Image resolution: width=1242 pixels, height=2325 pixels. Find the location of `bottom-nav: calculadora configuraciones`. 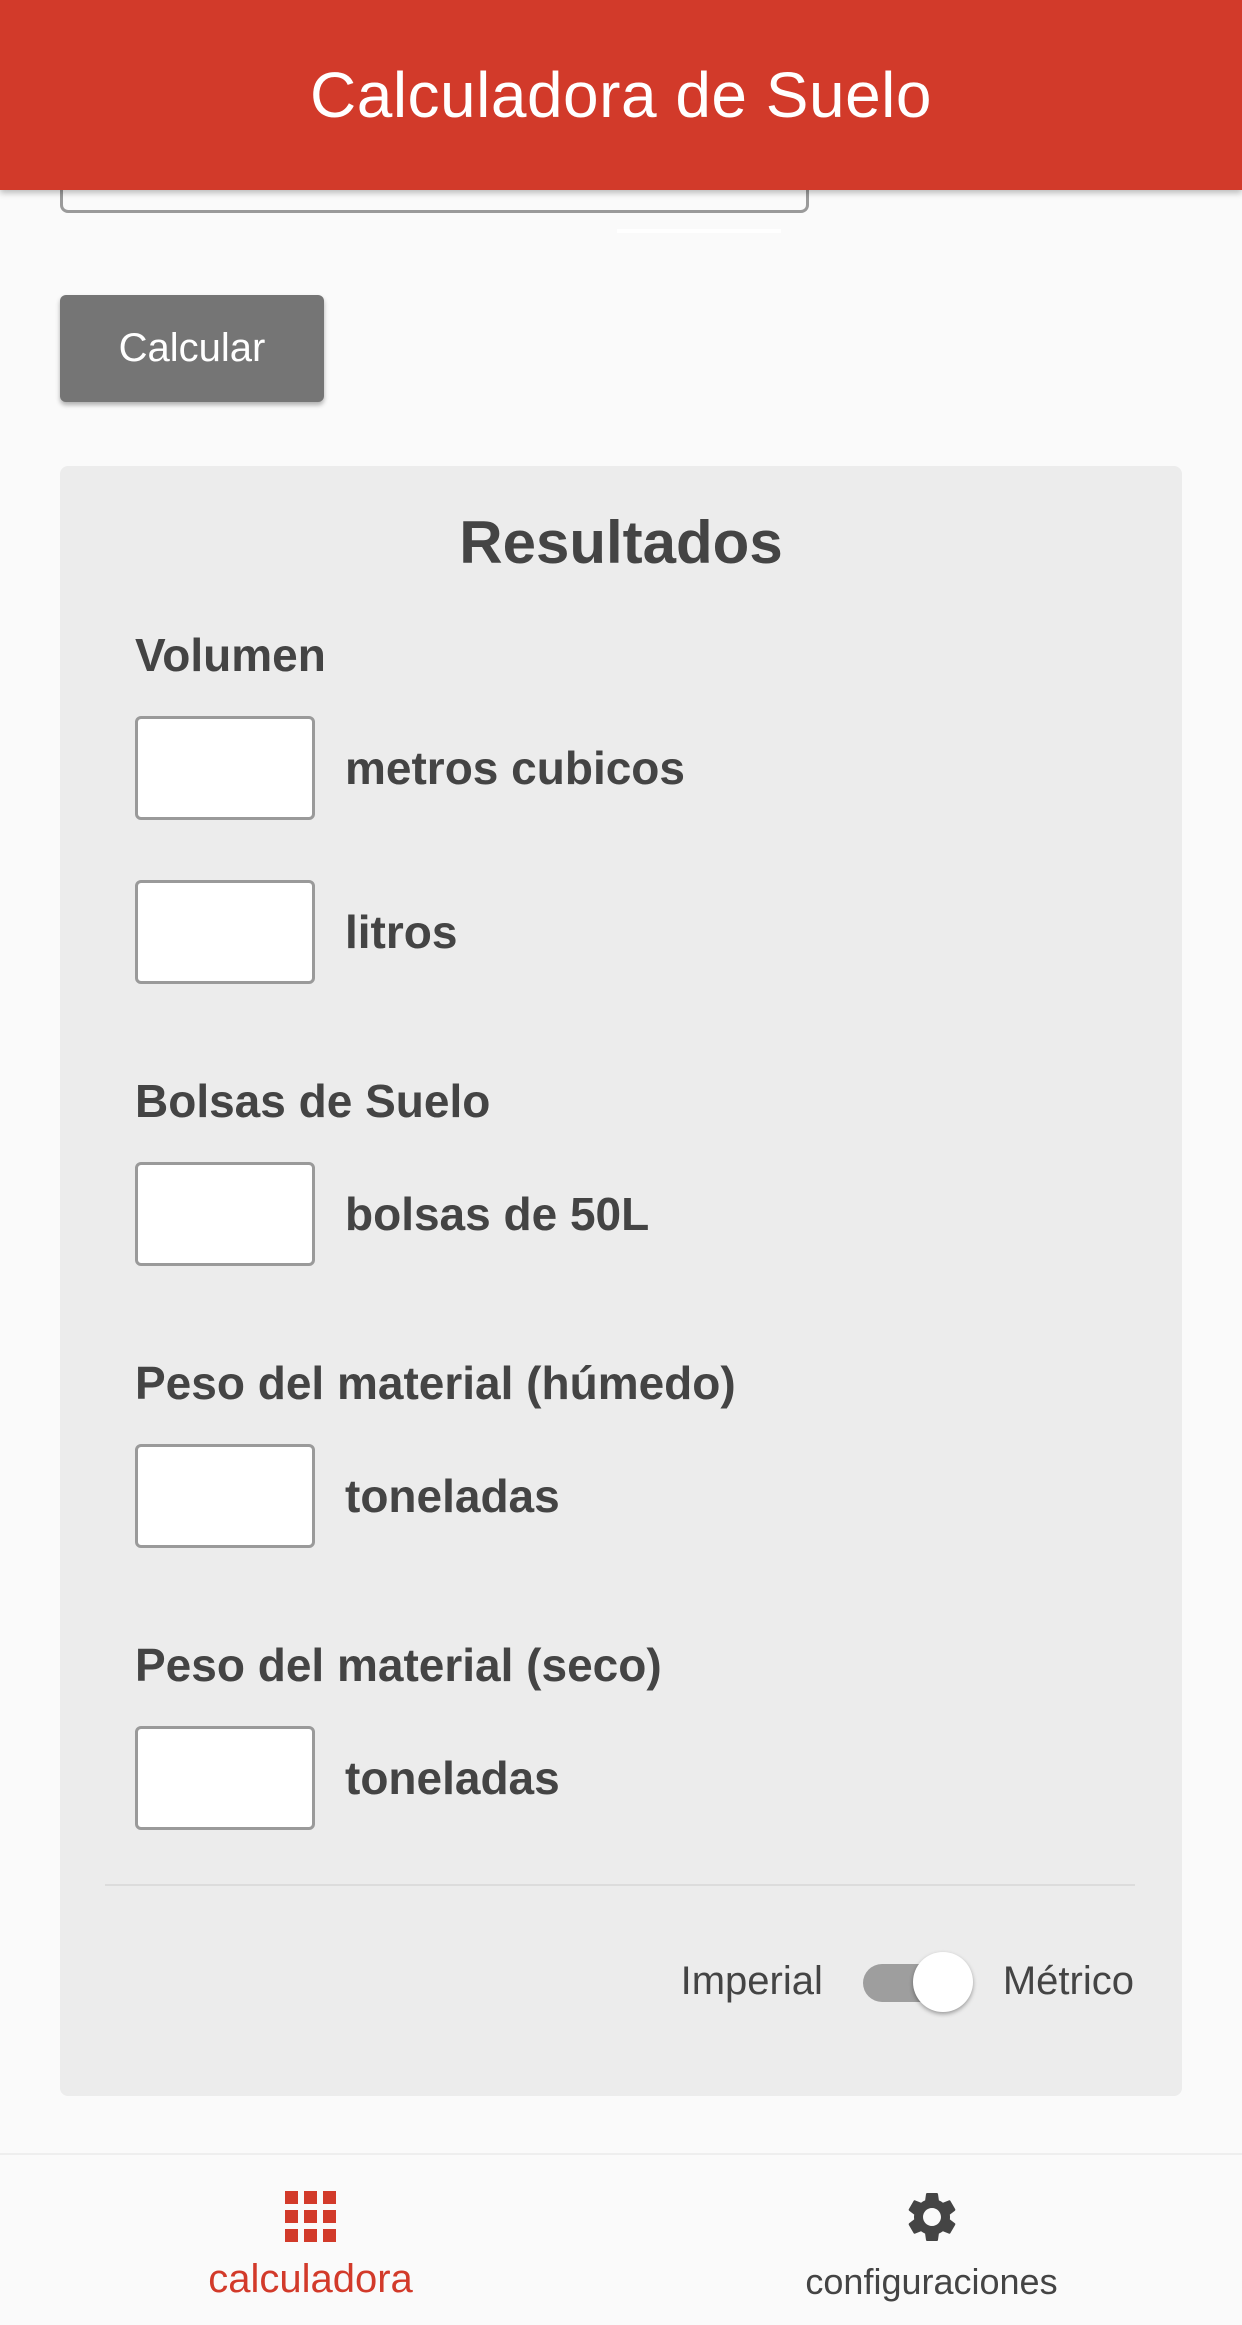

bottom-nav: calculadora configuraciones is located at coordinates (621, 2239).